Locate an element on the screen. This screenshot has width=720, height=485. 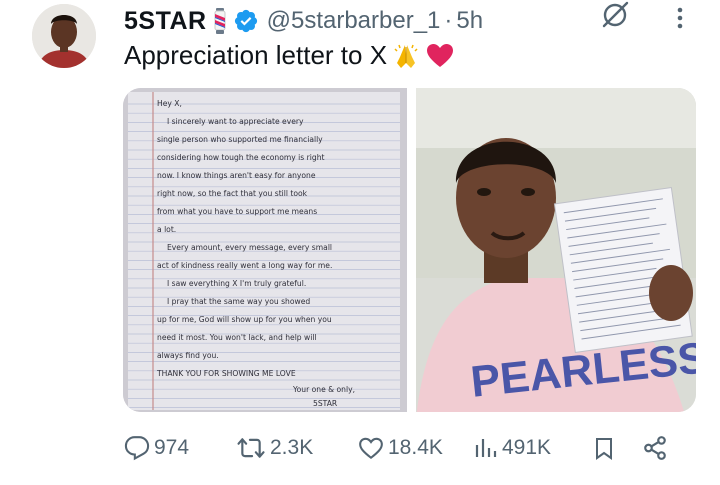
more-options-icon is located at coordinates (680, 18).